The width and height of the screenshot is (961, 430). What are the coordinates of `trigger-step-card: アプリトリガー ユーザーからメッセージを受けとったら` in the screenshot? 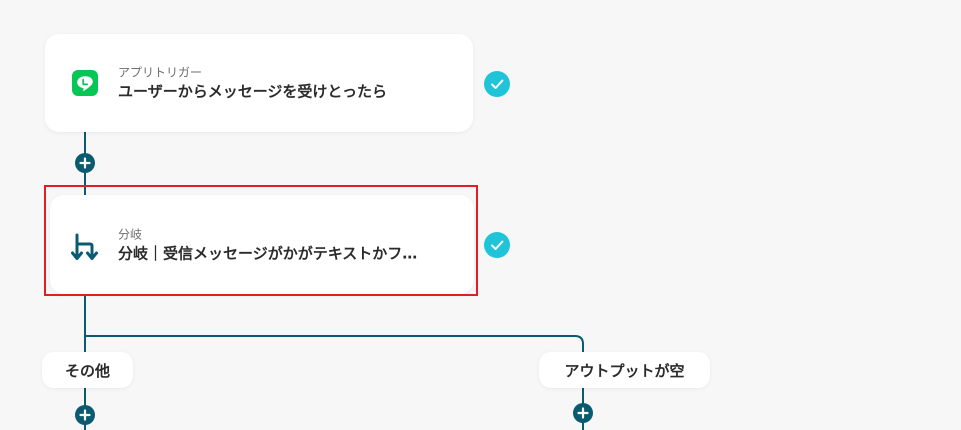 It's located at (259, 83).